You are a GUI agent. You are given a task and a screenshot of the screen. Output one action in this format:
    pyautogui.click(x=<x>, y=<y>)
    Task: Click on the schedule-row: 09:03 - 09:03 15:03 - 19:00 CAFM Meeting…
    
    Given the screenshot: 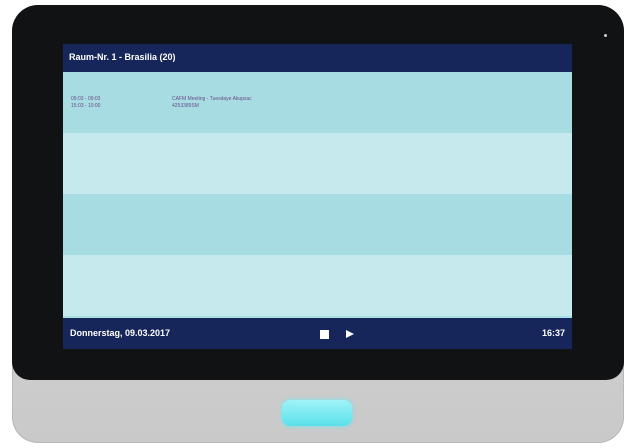 What is the action you would take?
    pyautogui.click(x=317, y=102)
    